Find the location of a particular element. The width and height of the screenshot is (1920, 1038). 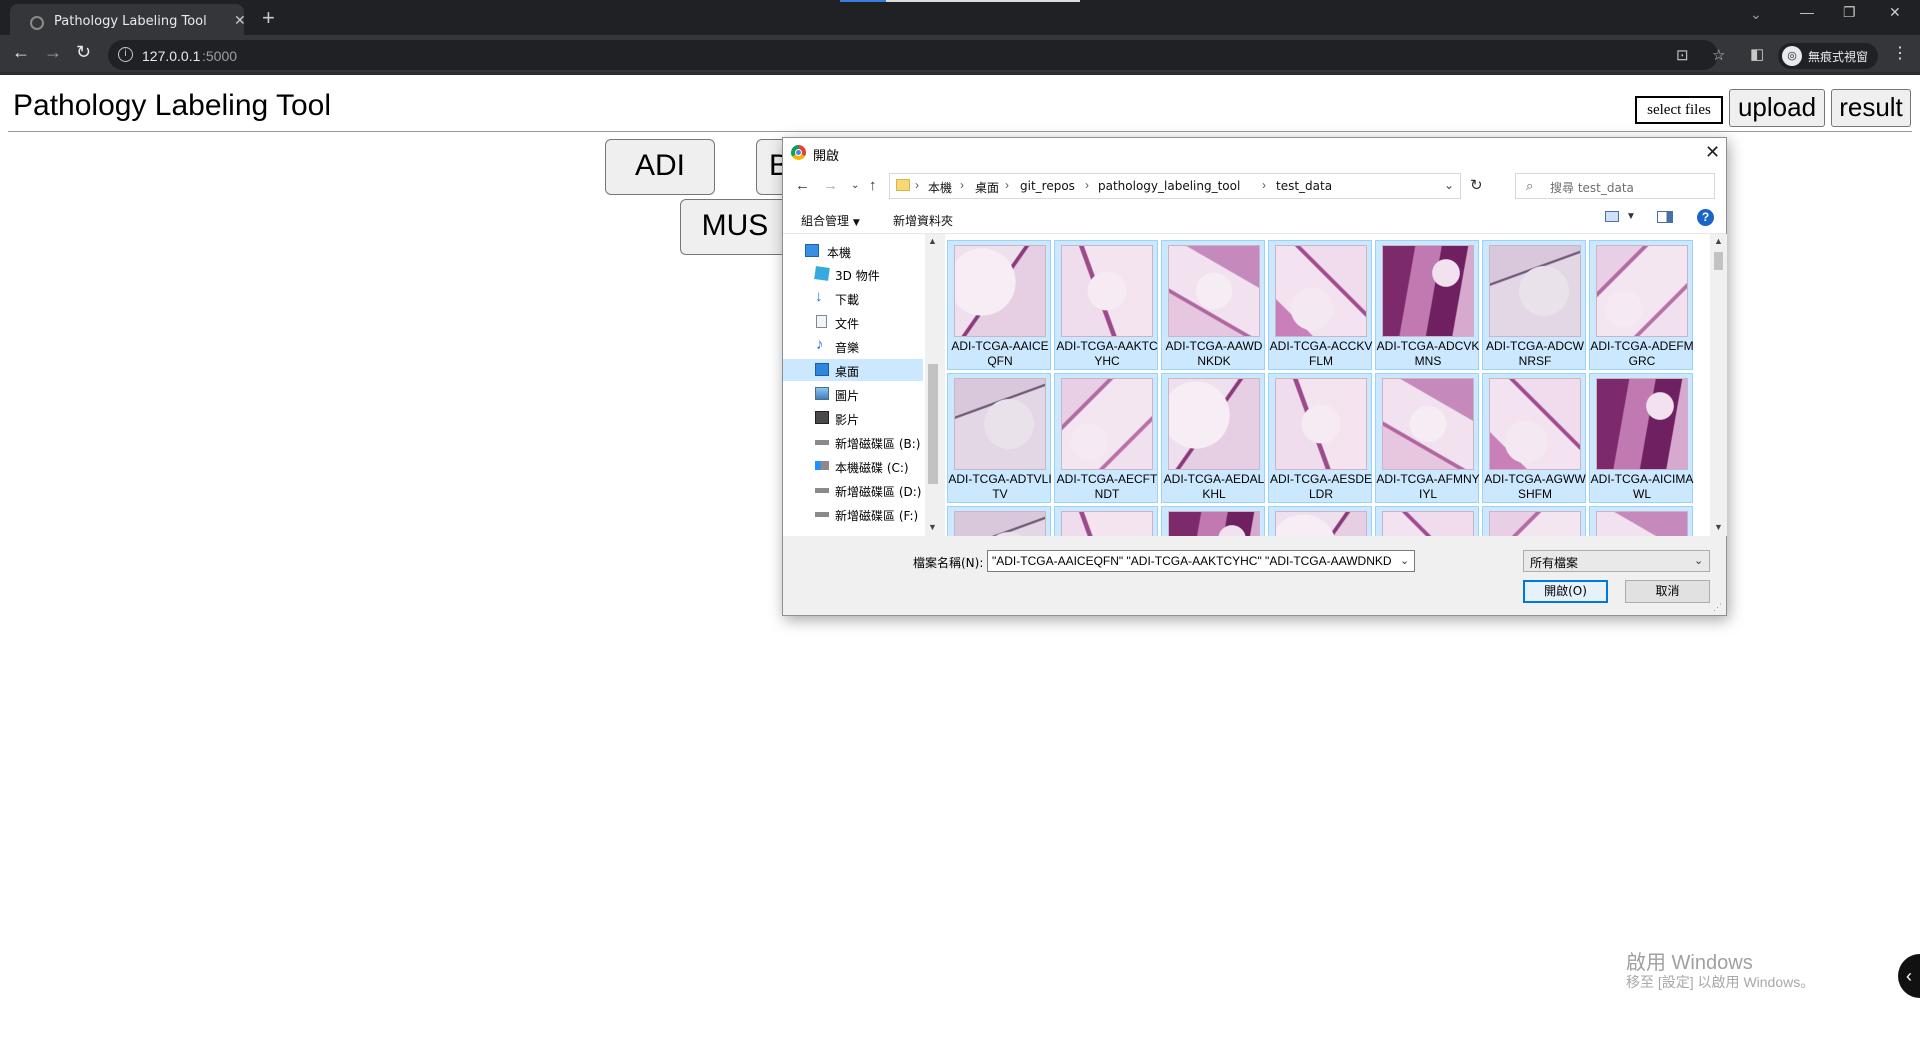

up-folder-icon: ↑ is located at coordinates (873, 185).